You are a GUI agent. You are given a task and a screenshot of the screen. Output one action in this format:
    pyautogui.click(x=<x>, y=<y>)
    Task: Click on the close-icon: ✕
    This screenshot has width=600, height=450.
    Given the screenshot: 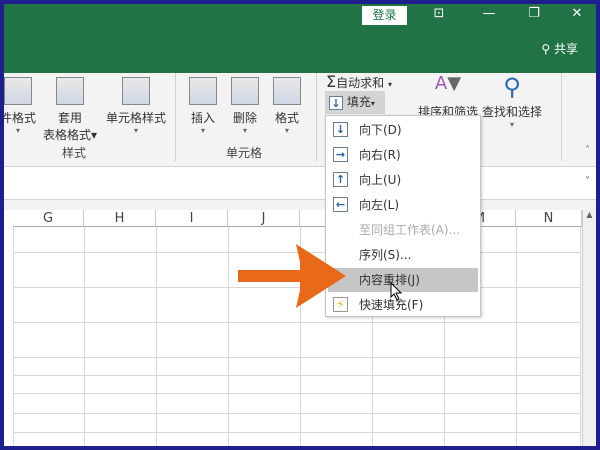 What is the action you would take?
    pyautogui.click(x=577, y=13)
    